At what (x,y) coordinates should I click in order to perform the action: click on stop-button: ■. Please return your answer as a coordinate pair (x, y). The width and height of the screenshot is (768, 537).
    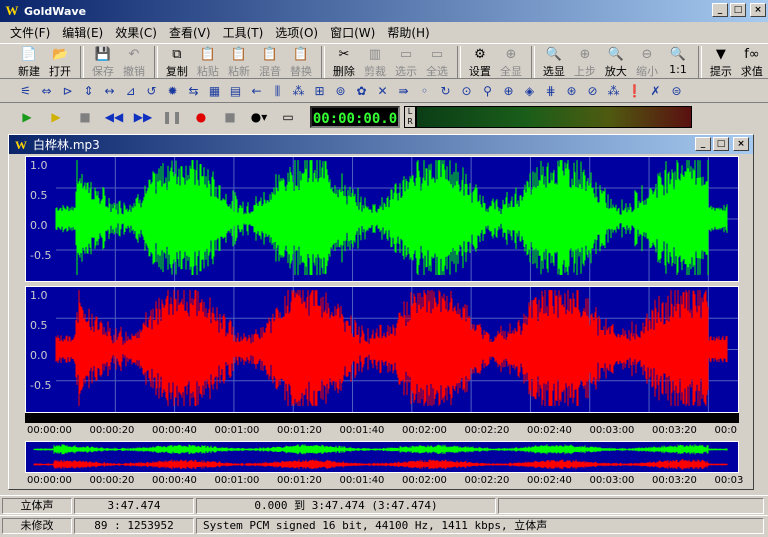
    Looking at the image, I should click on (85, 117).